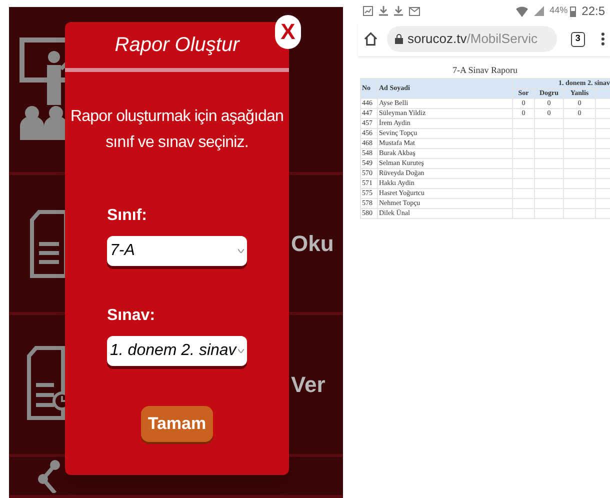 The height and width of the screenshot is (498, 610). I want to click on share-icon, so click(49, 476).